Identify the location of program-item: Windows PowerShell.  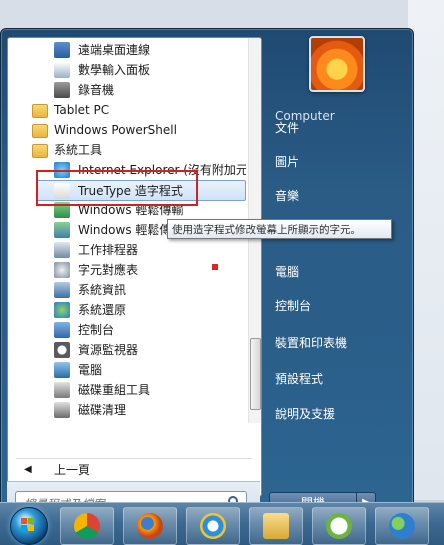
(127, 130).